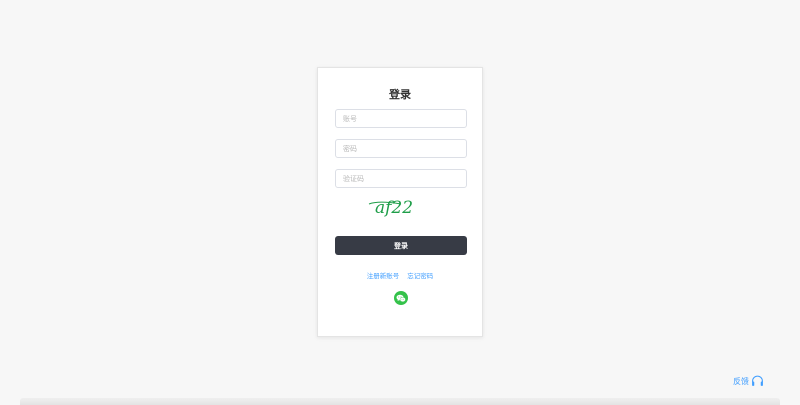 The width and height of the screenshot is (800, 405). I want to click on auth-links: 注册新账号 忘记密码, so click(400, 275).